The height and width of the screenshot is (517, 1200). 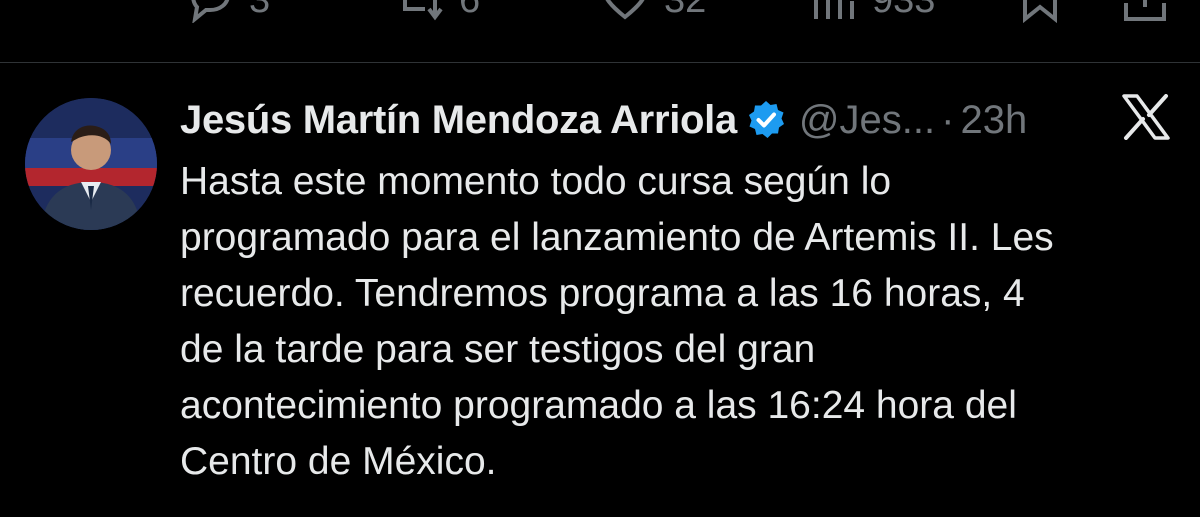 I want to click on avatar, so click(x=91, y=164).